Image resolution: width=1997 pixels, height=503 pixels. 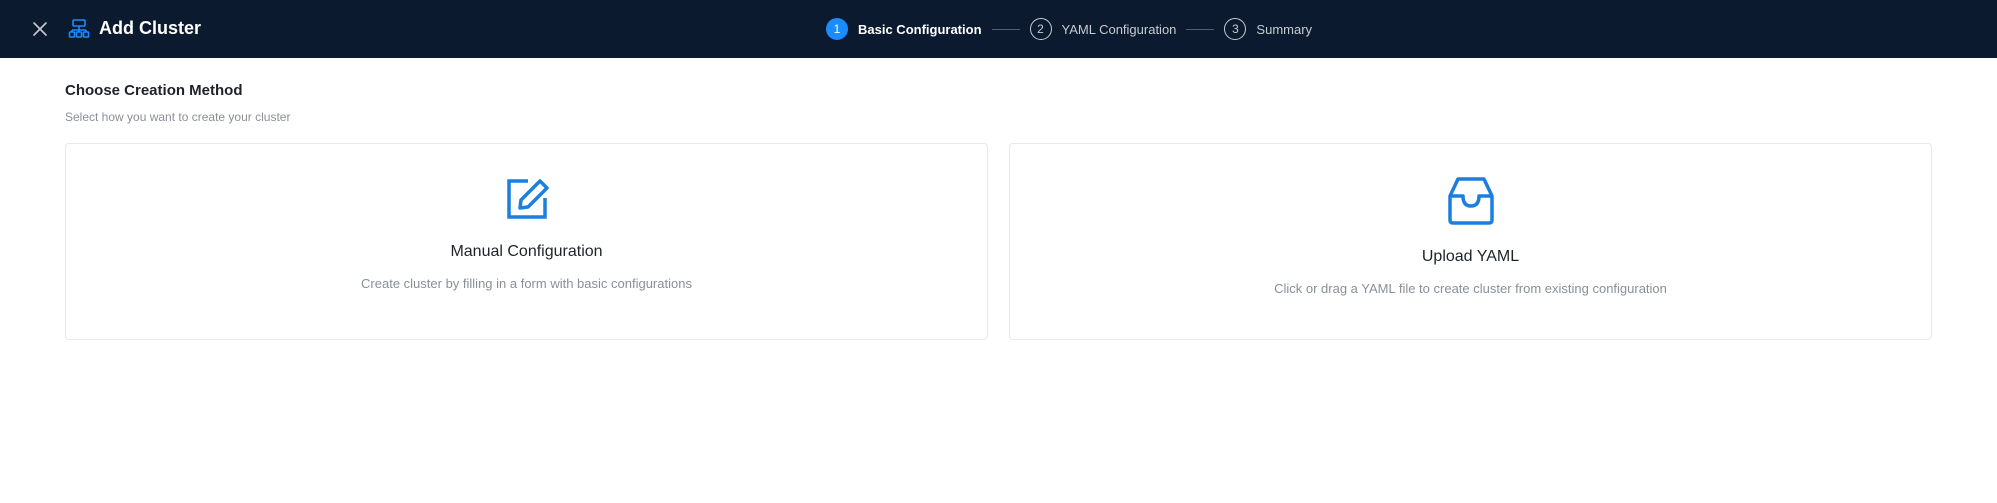 What do you see at coordinates (837, 29) in the screenshot?
I see `step-number: 1` at bounding box center [837, 29].